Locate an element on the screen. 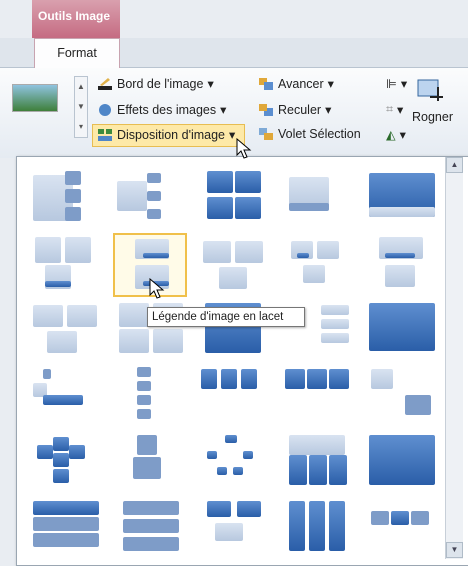  disposition-image-button: Disposition d'image ▾ is located at coordinates (166, 134).